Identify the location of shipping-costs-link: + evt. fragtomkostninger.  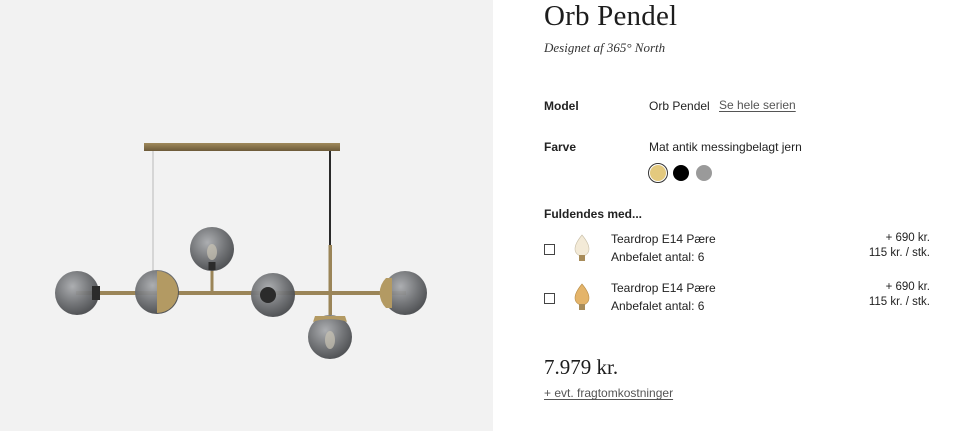
(608, 393).